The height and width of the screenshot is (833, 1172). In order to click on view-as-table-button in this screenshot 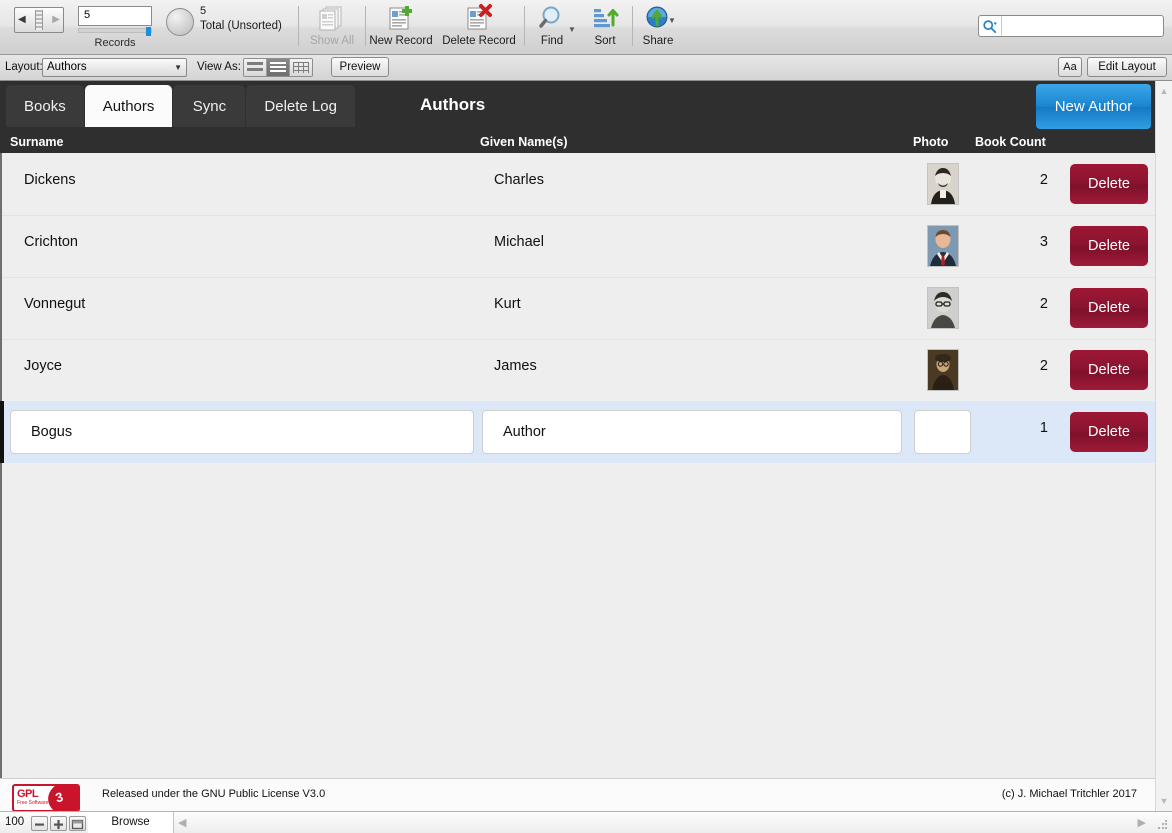, I will do `click(301, 67)`.